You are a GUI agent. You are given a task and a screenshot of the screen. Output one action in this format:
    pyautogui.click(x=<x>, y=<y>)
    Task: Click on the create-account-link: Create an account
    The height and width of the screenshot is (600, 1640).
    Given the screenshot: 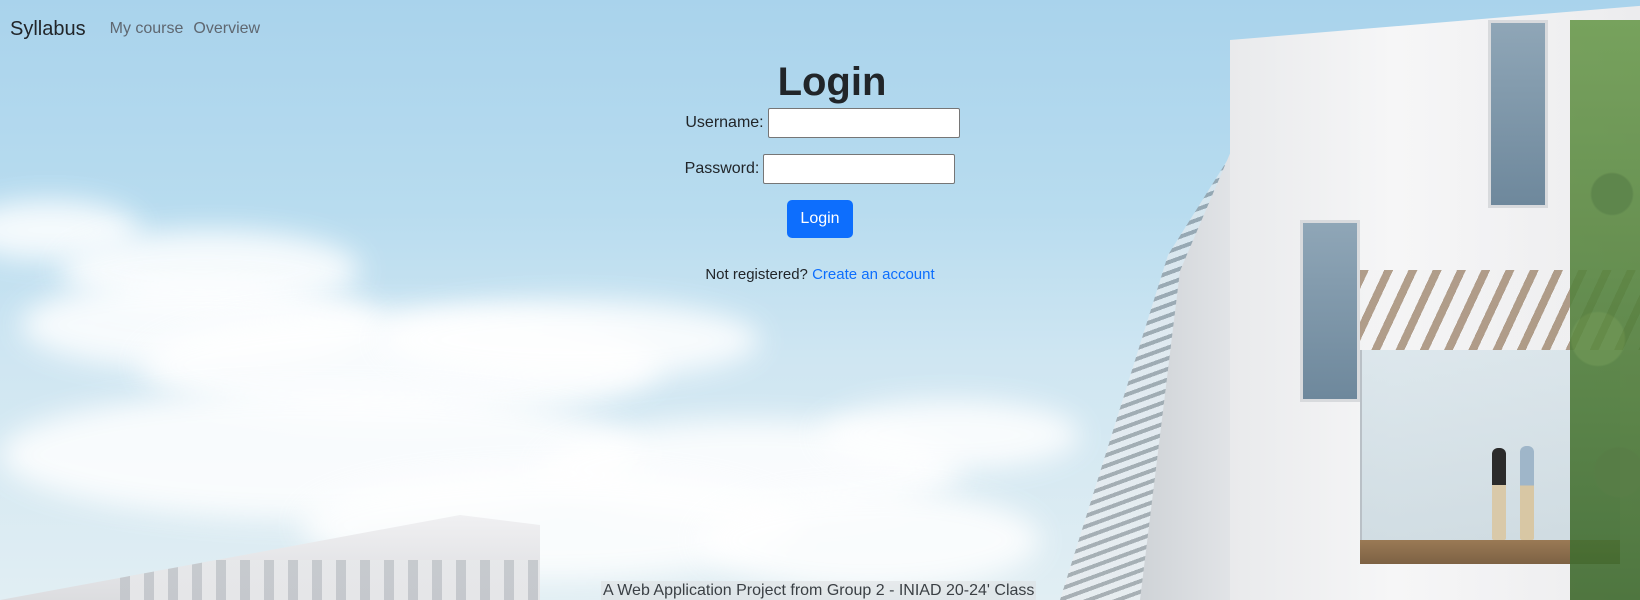 What is the action you would take?
    pyautogui.click(x=873, y=274)
    